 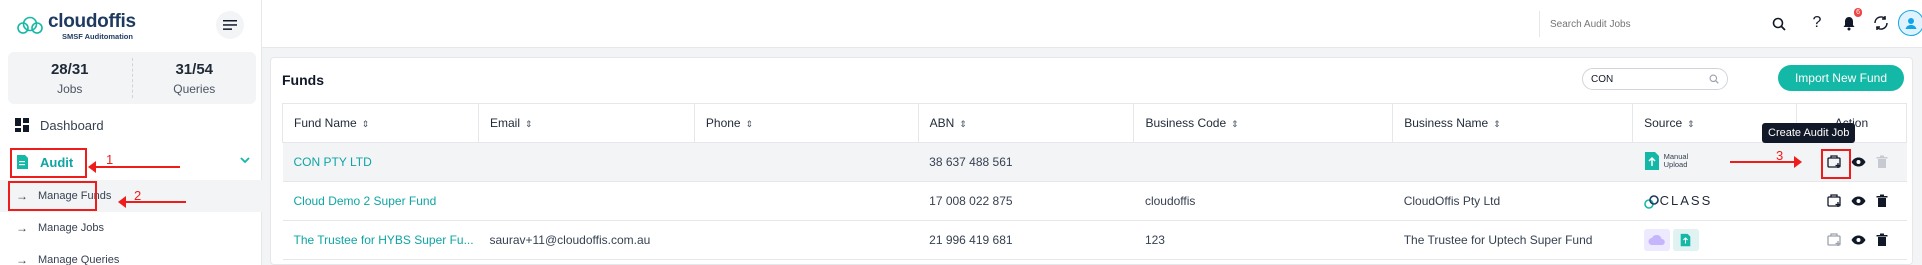 I want to click on sidebar-stats: 28/31 Jobs 31/54 Queries, so click(x=132, y=78).